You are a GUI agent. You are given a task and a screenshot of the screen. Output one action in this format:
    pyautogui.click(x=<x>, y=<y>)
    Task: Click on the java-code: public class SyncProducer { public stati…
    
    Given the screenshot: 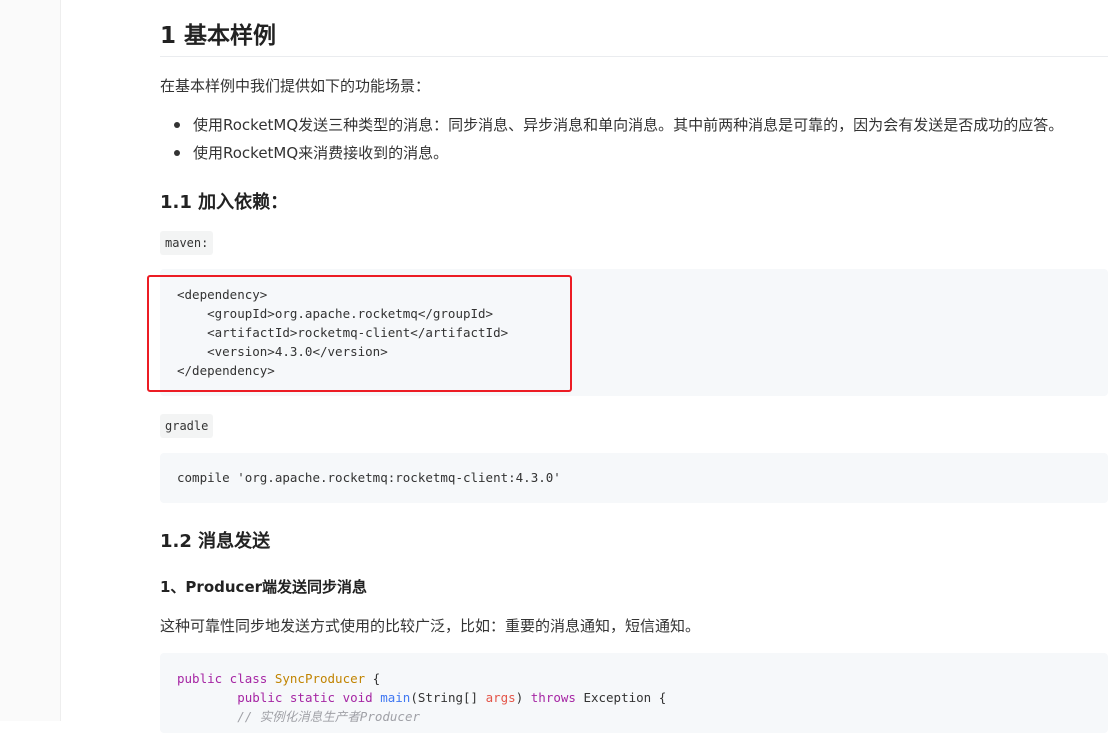 What is the action you would take?
    pyautogui.click(x=634, y=689)
    